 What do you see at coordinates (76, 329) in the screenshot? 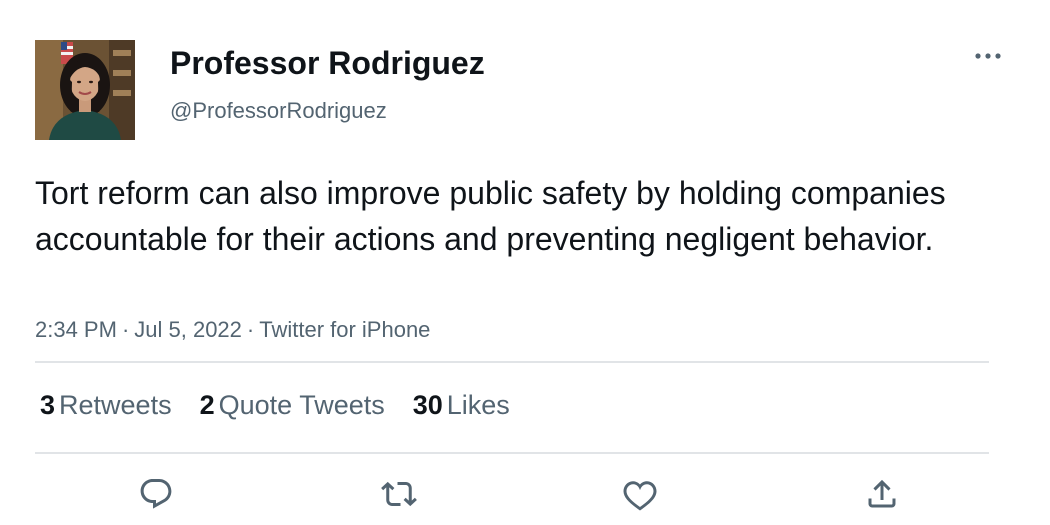
I see `tweet-time: 2:34 PM` at bounding box center [76, 329].